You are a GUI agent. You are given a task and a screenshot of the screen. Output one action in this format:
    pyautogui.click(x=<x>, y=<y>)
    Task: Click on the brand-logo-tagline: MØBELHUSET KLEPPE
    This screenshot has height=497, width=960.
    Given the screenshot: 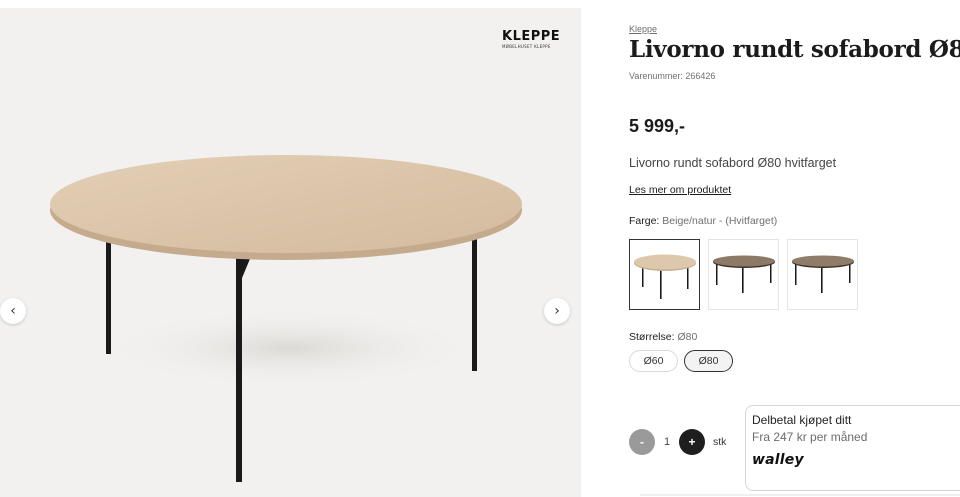 What is the action you would take?
    pyautogui.click(x=526, y=46)
    